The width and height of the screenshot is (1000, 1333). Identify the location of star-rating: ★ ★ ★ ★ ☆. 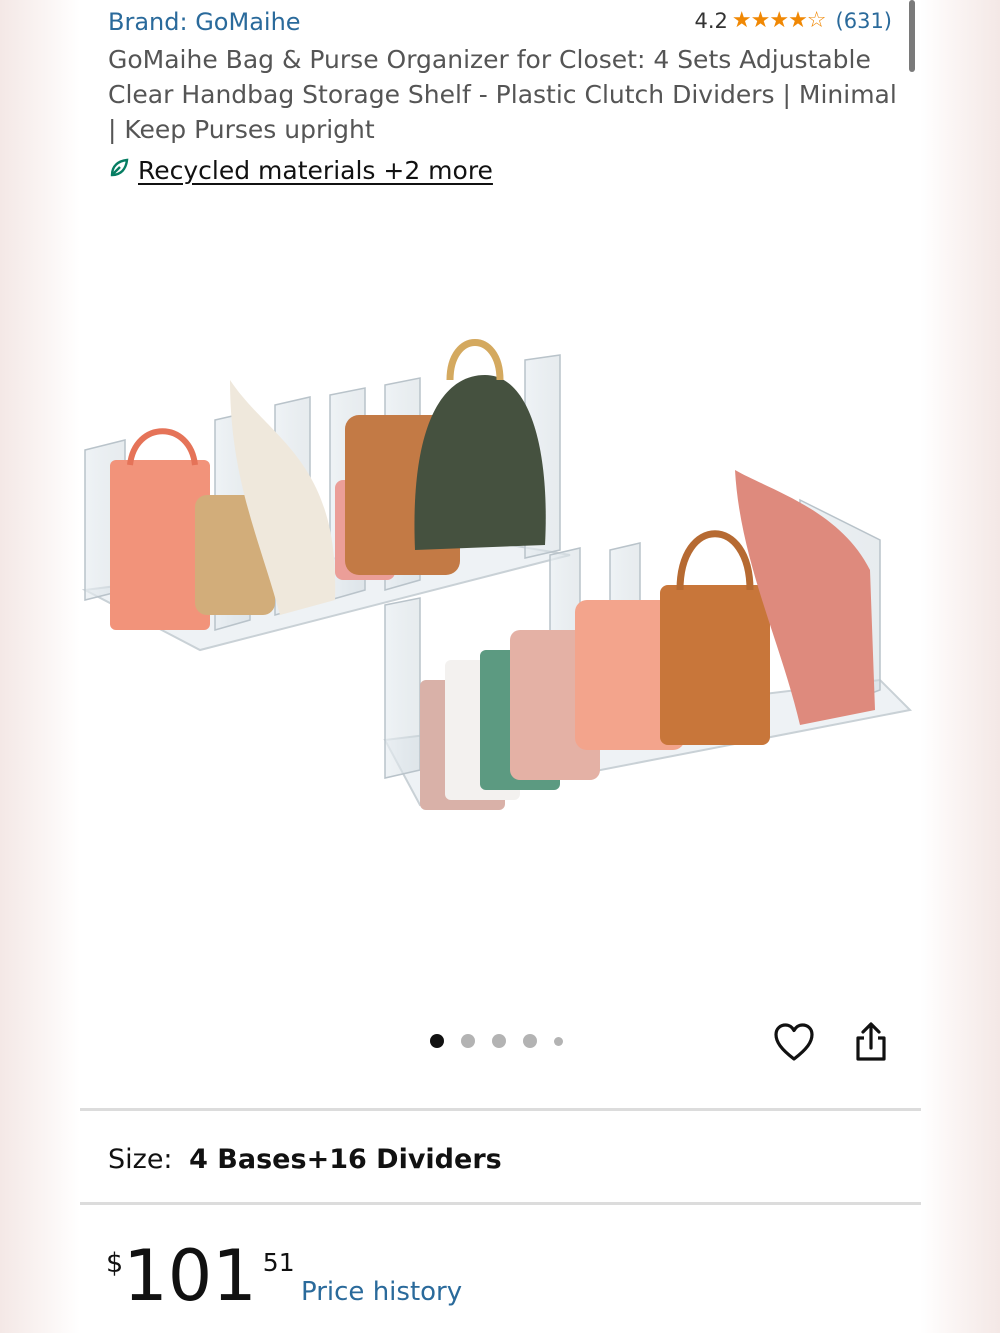
(779, 20).